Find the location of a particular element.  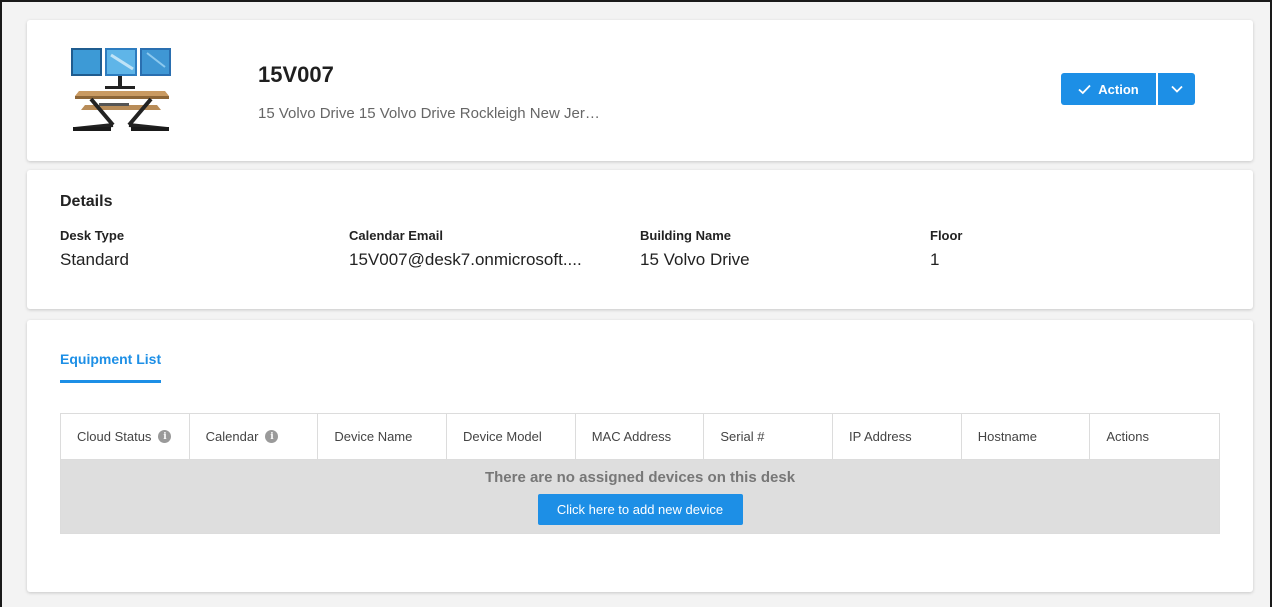

column-header-calendar: Calendar i is located at coordinates (254, 436).